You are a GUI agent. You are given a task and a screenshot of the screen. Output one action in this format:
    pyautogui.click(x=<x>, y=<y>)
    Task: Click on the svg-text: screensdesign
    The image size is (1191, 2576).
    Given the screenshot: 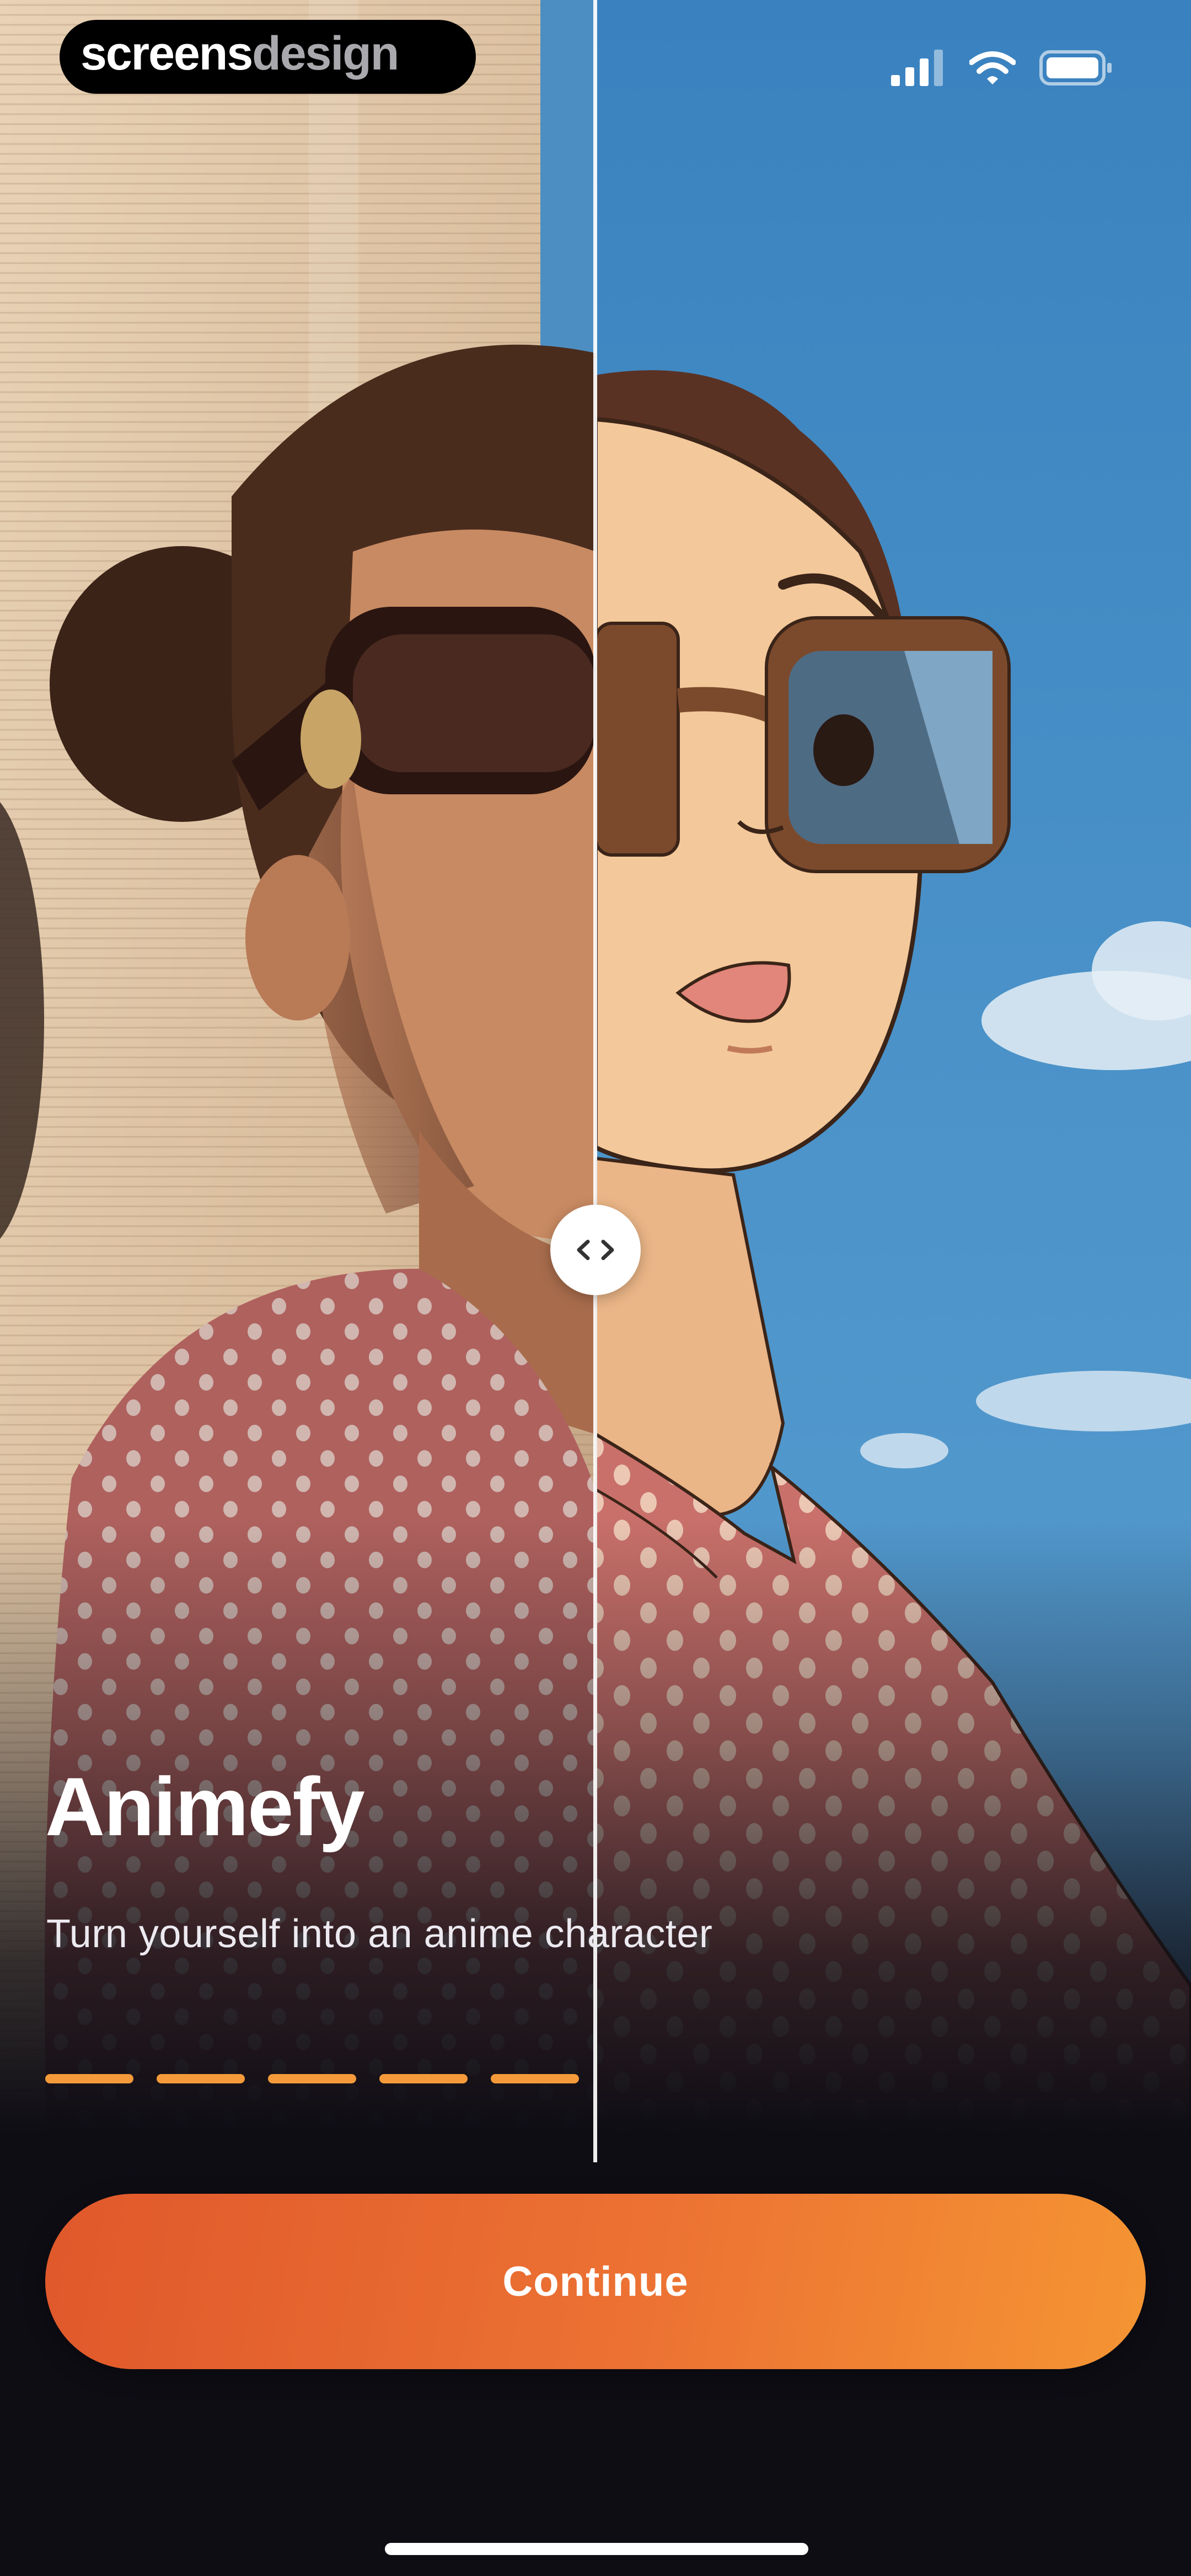 What is the action you would take?
    pyautogui.click(x=239, y=54)
    